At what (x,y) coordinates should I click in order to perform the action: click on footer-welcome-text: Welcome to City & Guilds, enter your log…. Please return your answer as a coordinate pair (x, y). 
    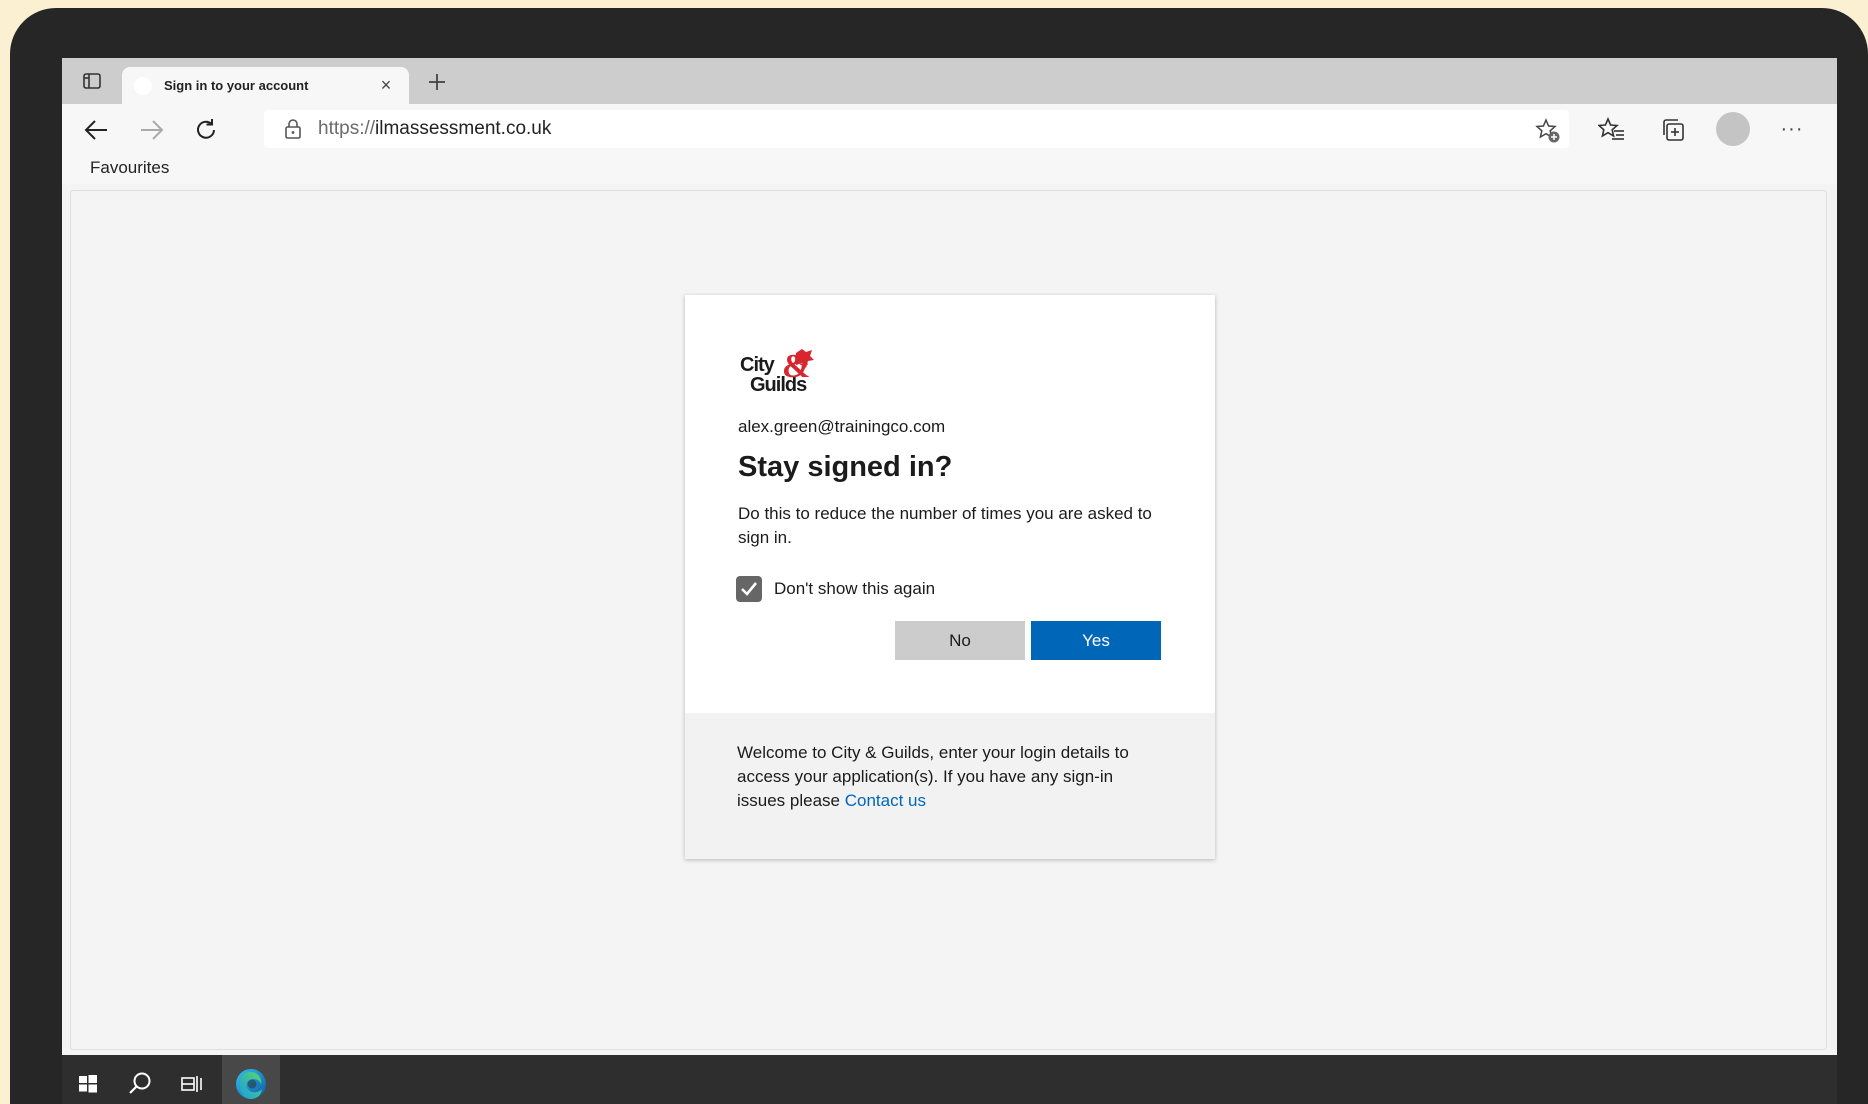
    Looking at the image, I should click on (933, 776).